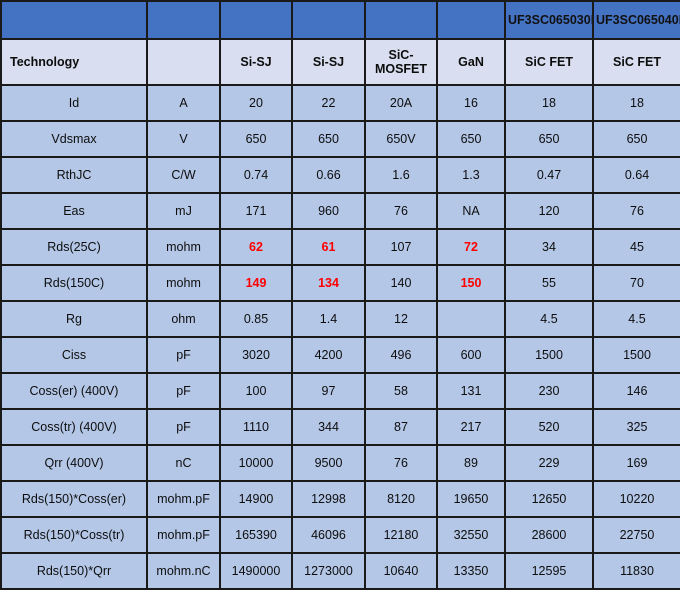 The image size is (680, 590). I want to click on value-cell: 960, so click(328, 211).